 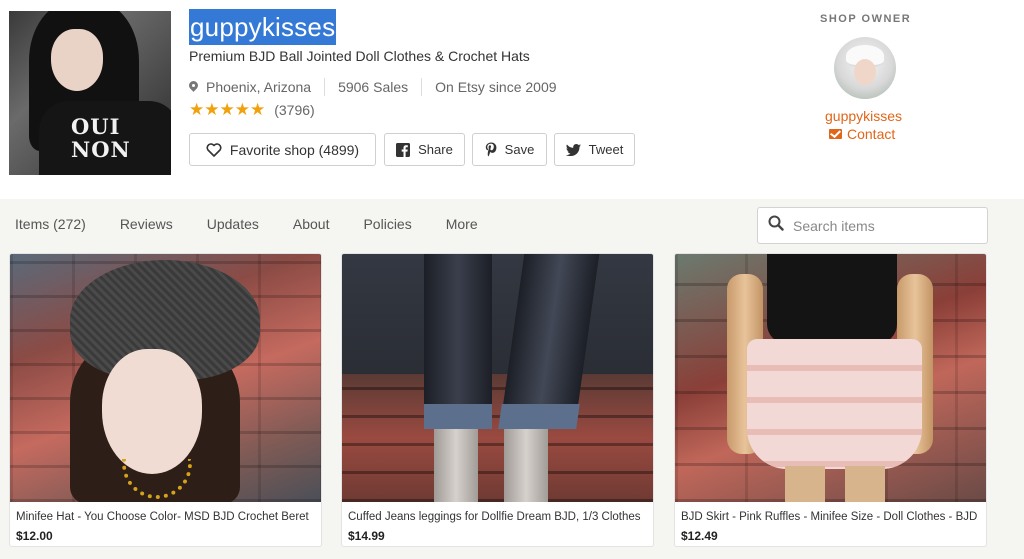 What do you see at coordinates (311, 224) in the screenshot?
I see `tab-about: About` at bounding box center [311, 224].